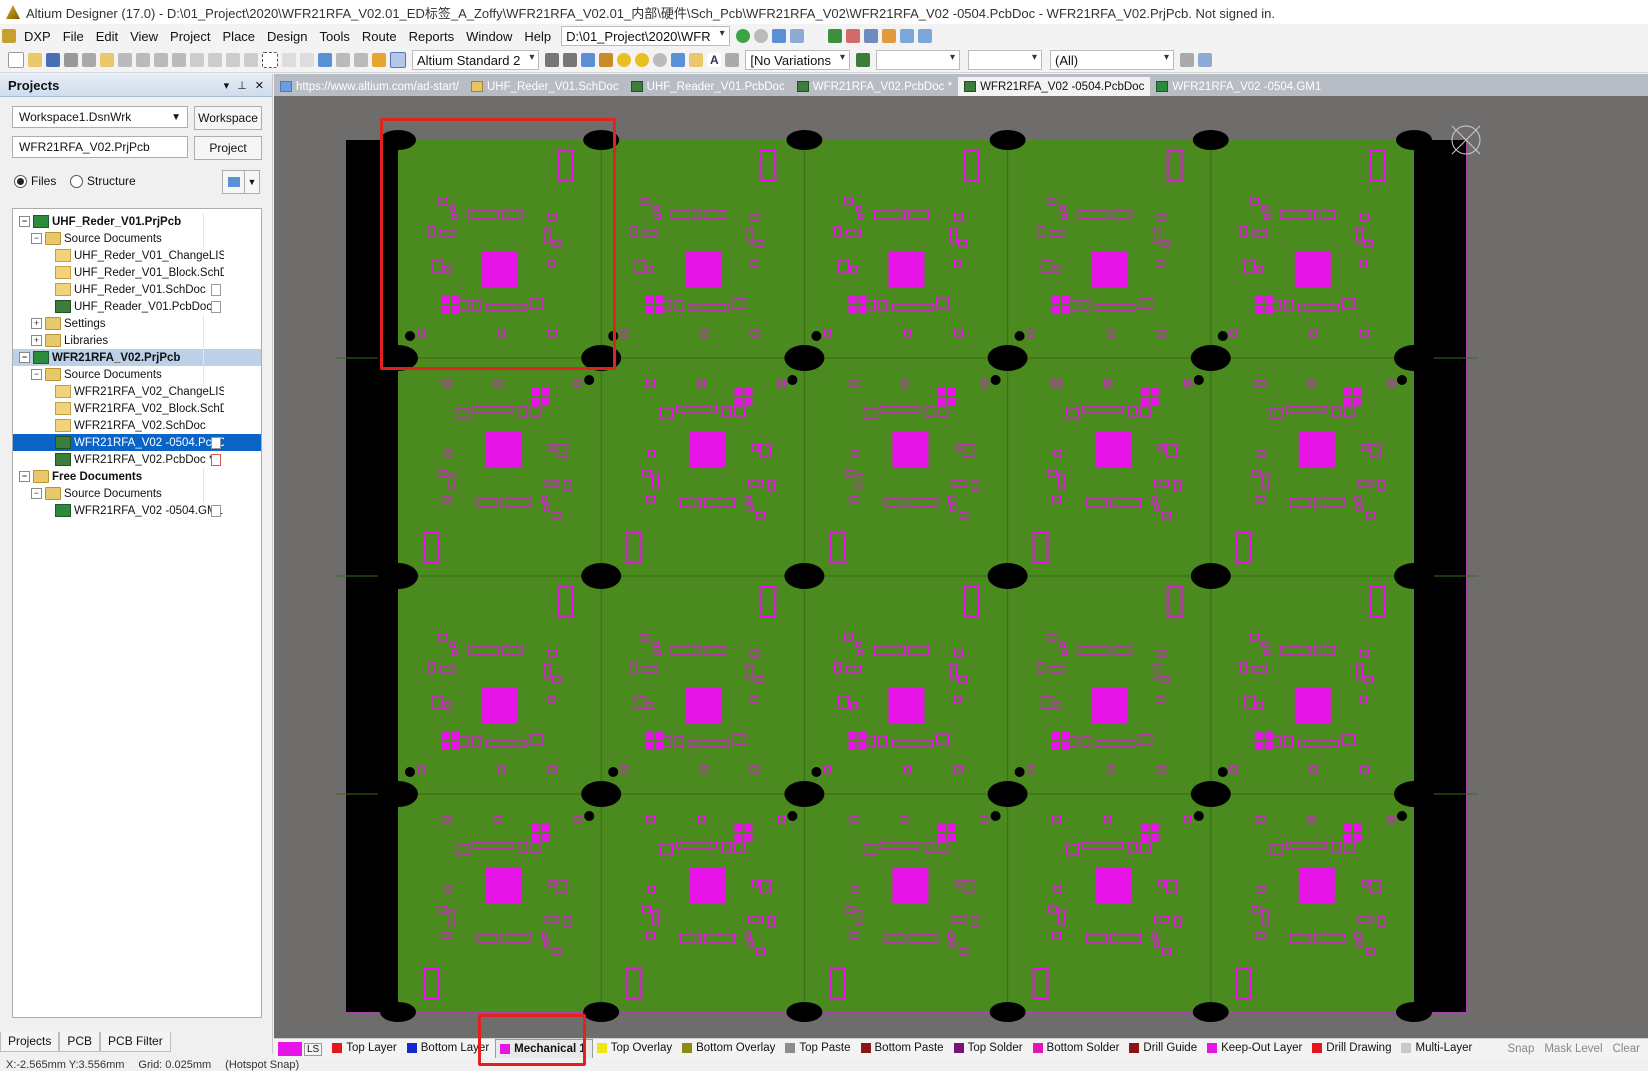 The height and width of the screenshot is (1071, 1648). What do you see at coordinates (137, 323) in the screenshot?
I see `tree-item: + Settings` at bounding box center [137, 323].